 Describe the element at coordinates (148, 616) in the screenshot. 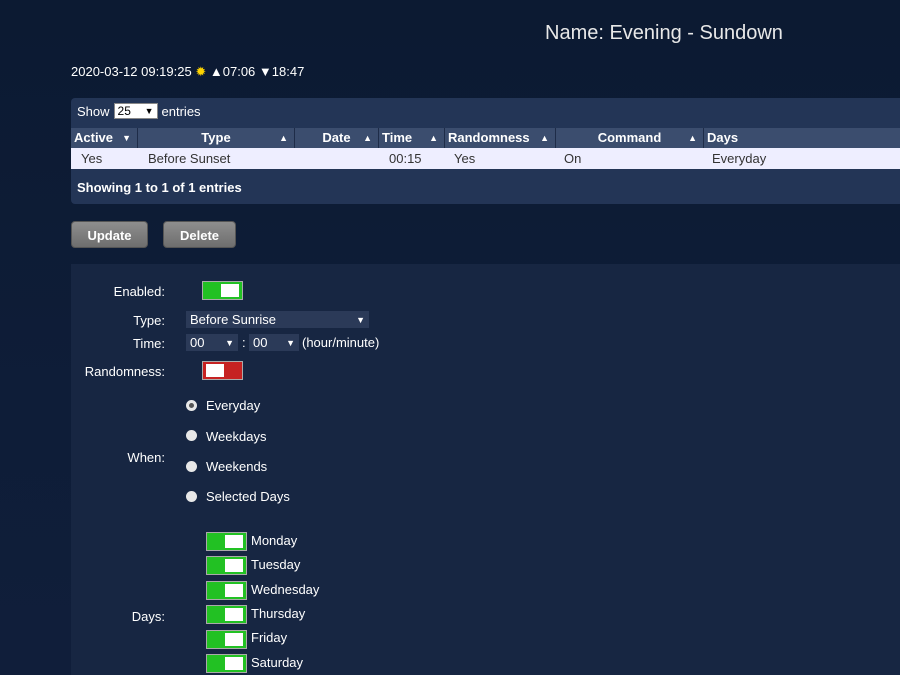

I see `days-label: Days:` at that location.